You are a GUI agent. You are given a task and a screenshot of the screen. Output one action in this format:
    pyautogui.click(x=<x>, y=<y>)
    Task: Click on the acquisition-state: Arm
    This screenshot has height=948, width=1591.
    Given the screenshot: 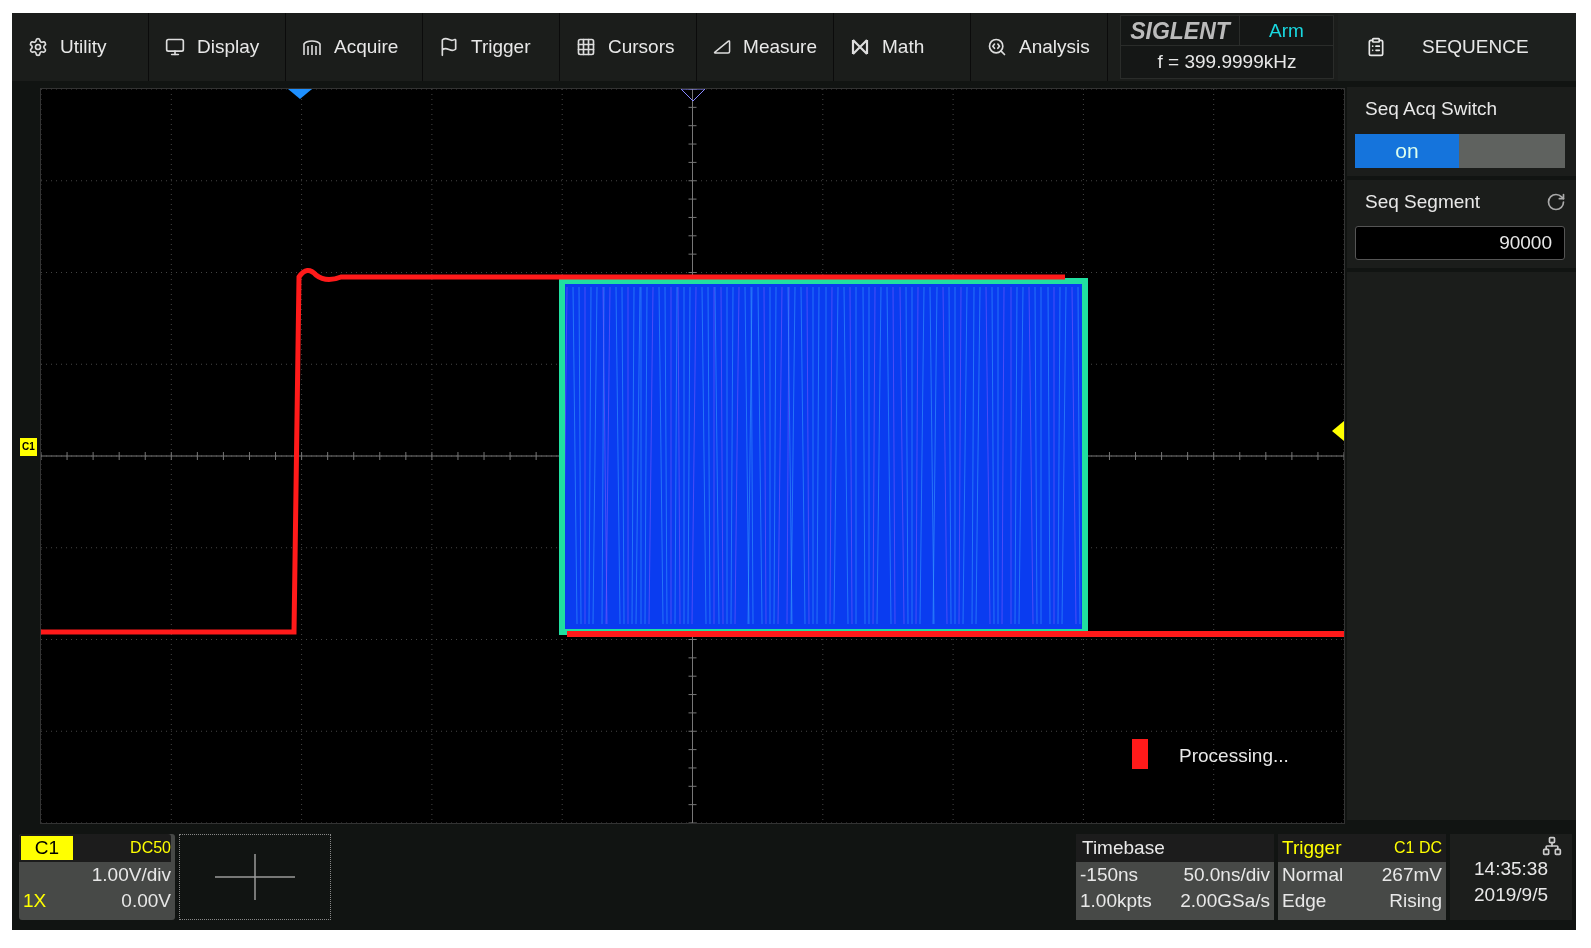 What is the action you would take?
    pyautogui.click(x=1286, y=30)
    